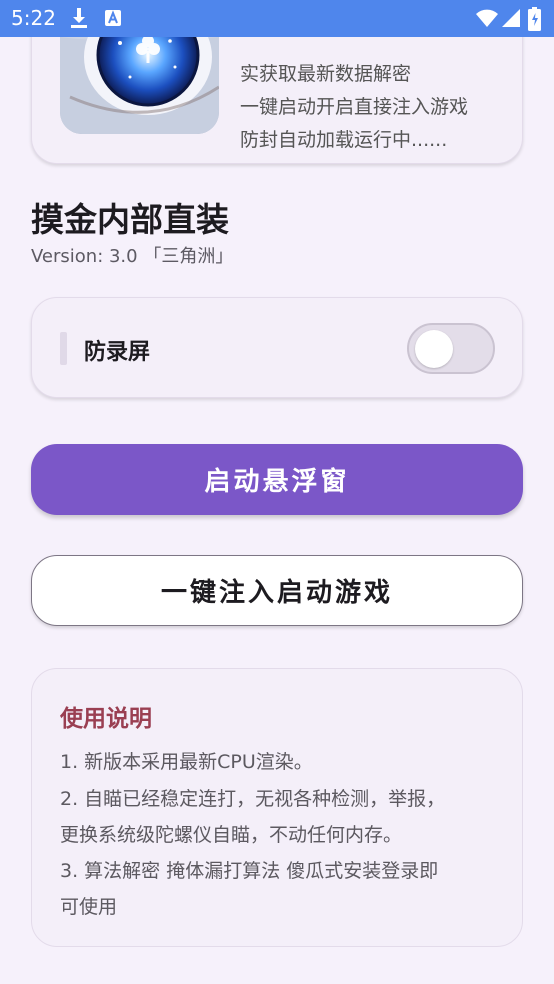 Image resolution: width=554 pixels, height=984 pixels. Describe the element at coordinates (231, 835) in the screenshot. I see `instruction-line: 更换系统级陀螺仪自瞄，不动任何内存。` at that location.